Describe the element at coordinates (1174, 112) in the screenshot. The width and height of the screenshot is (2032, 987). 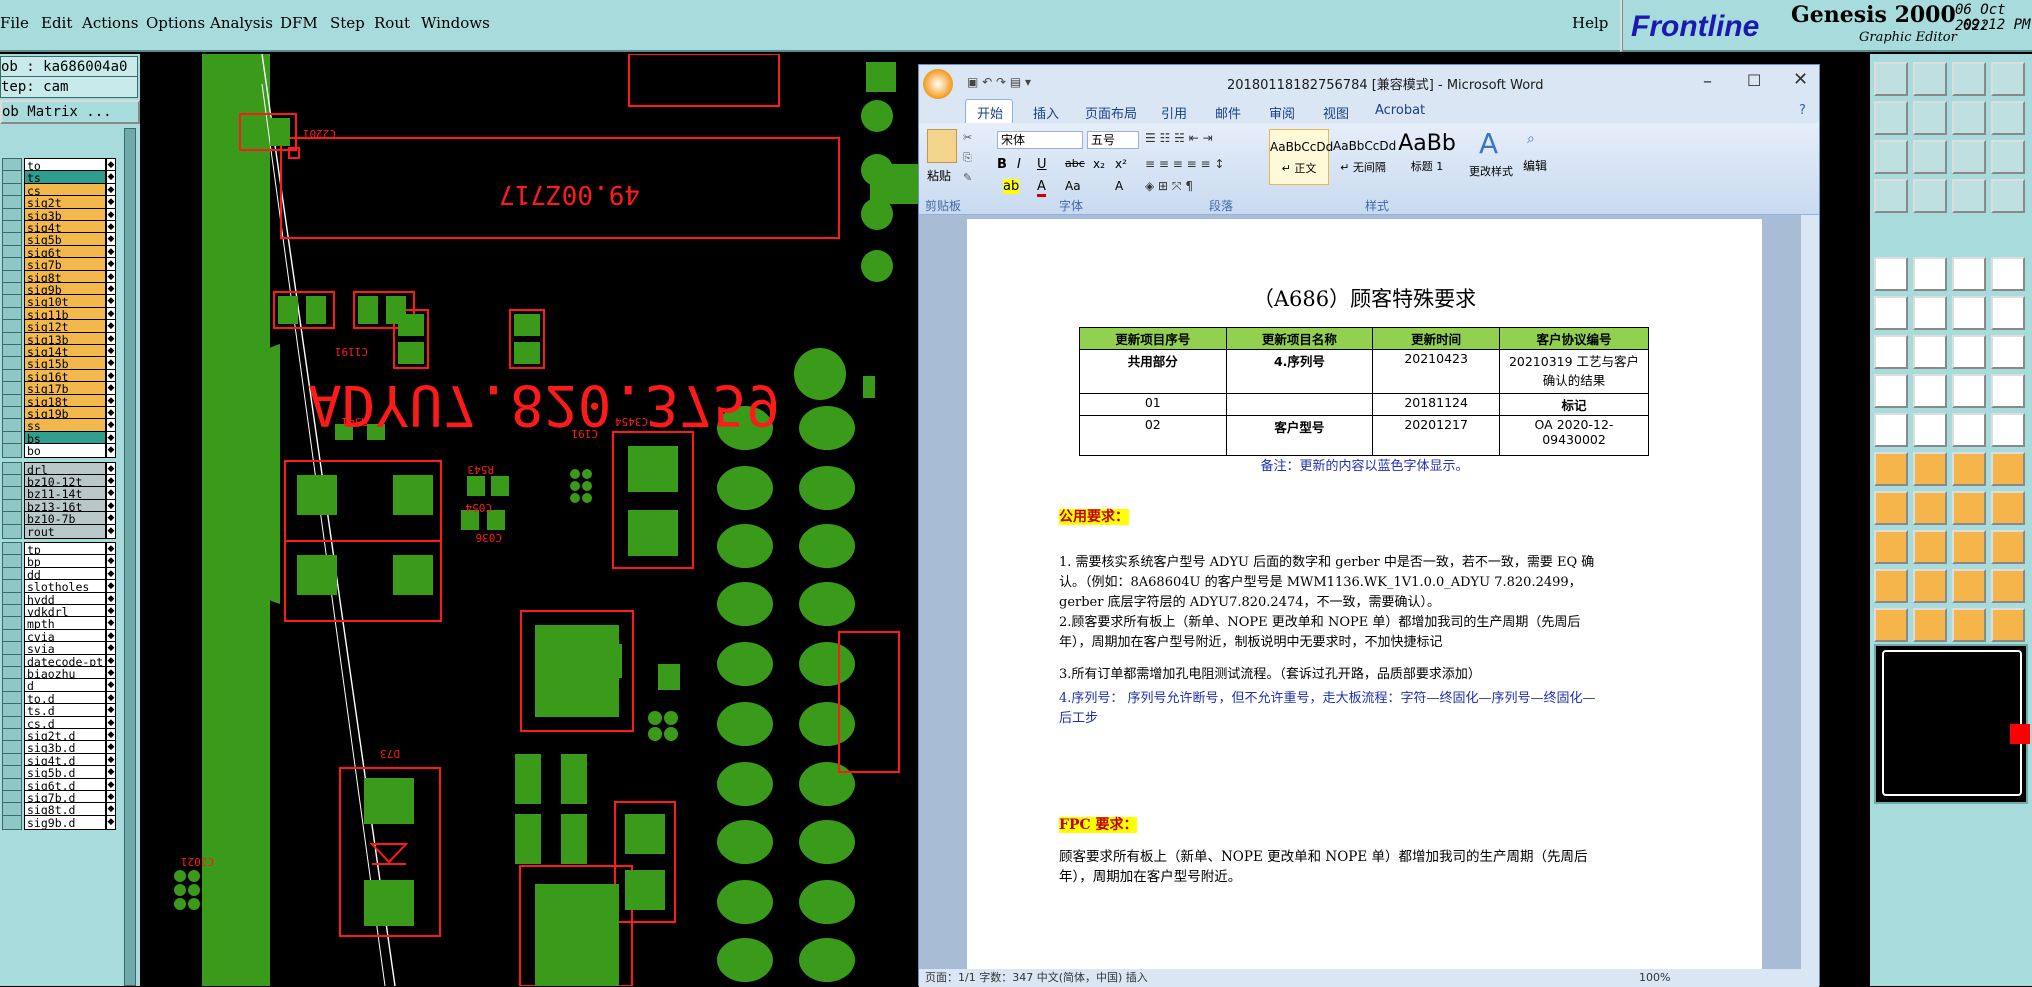
I see `tab-references: 引用` at that location.